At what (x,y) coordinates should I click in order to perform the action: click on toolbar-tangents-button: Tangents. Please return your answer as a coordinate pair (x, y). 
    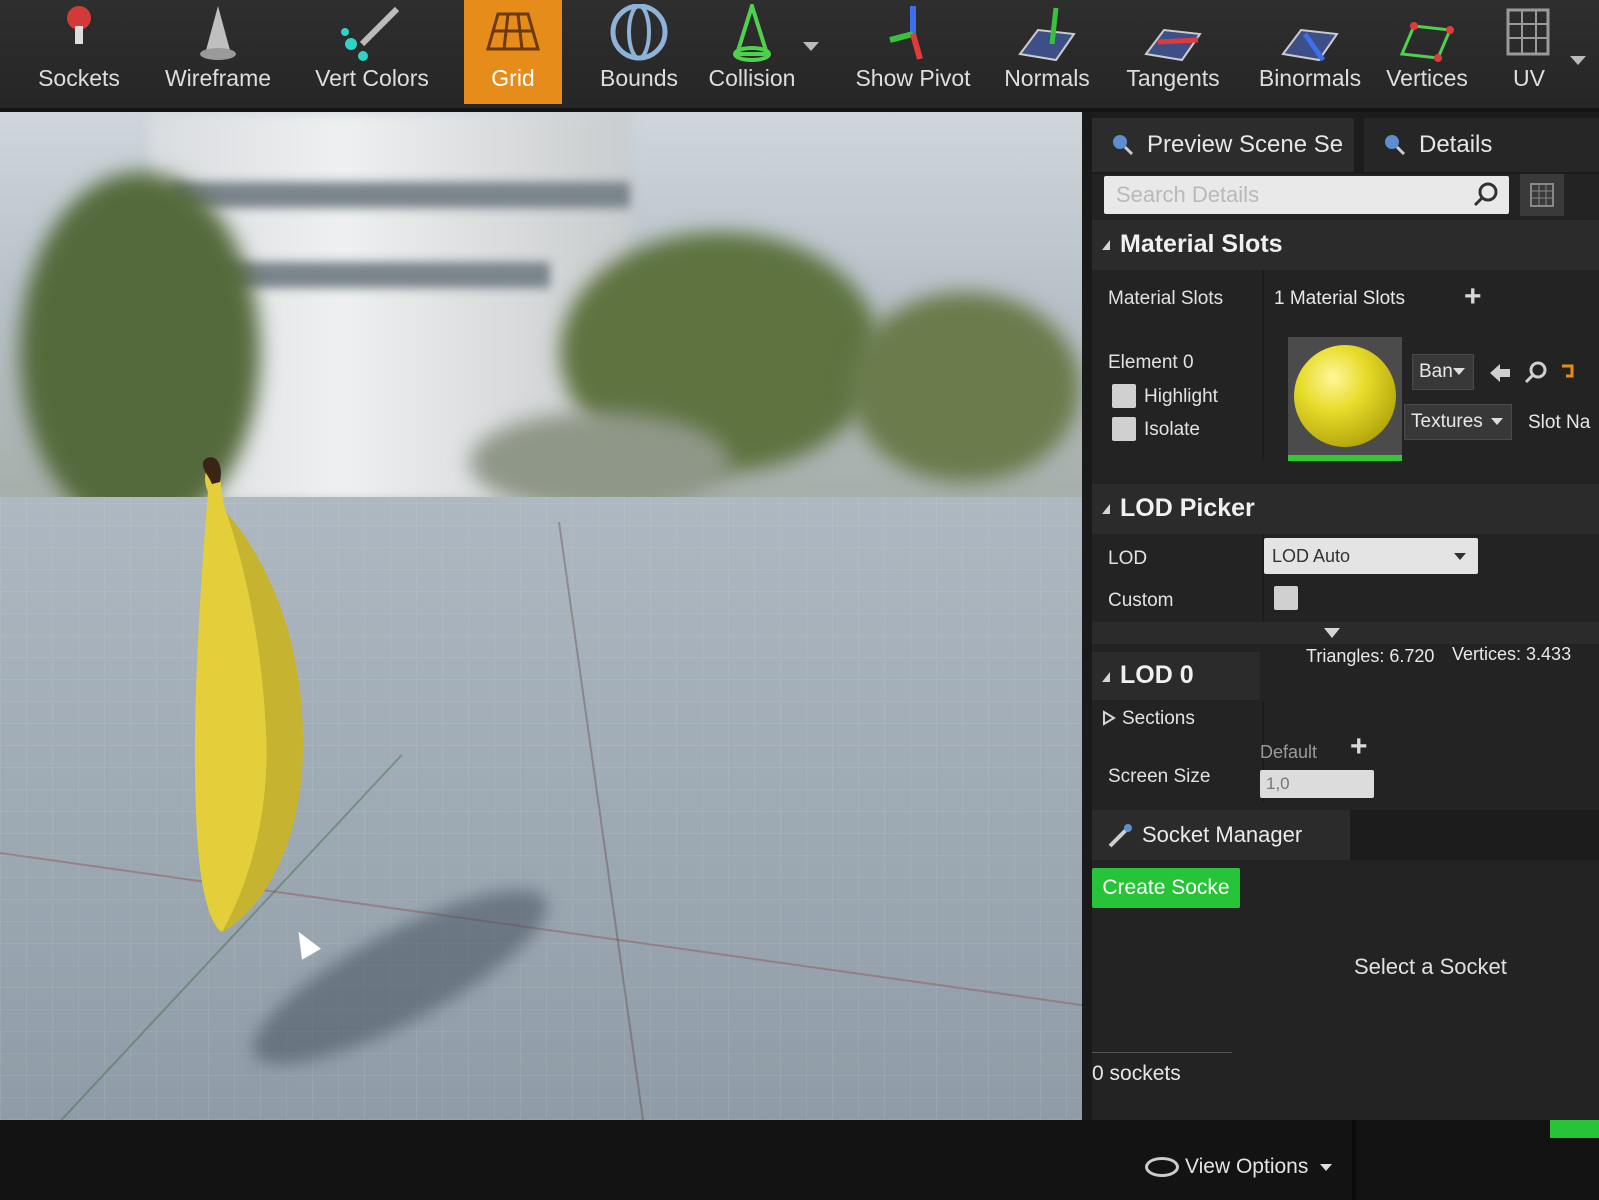
    Looking at the image, I should click on (1173, 52).